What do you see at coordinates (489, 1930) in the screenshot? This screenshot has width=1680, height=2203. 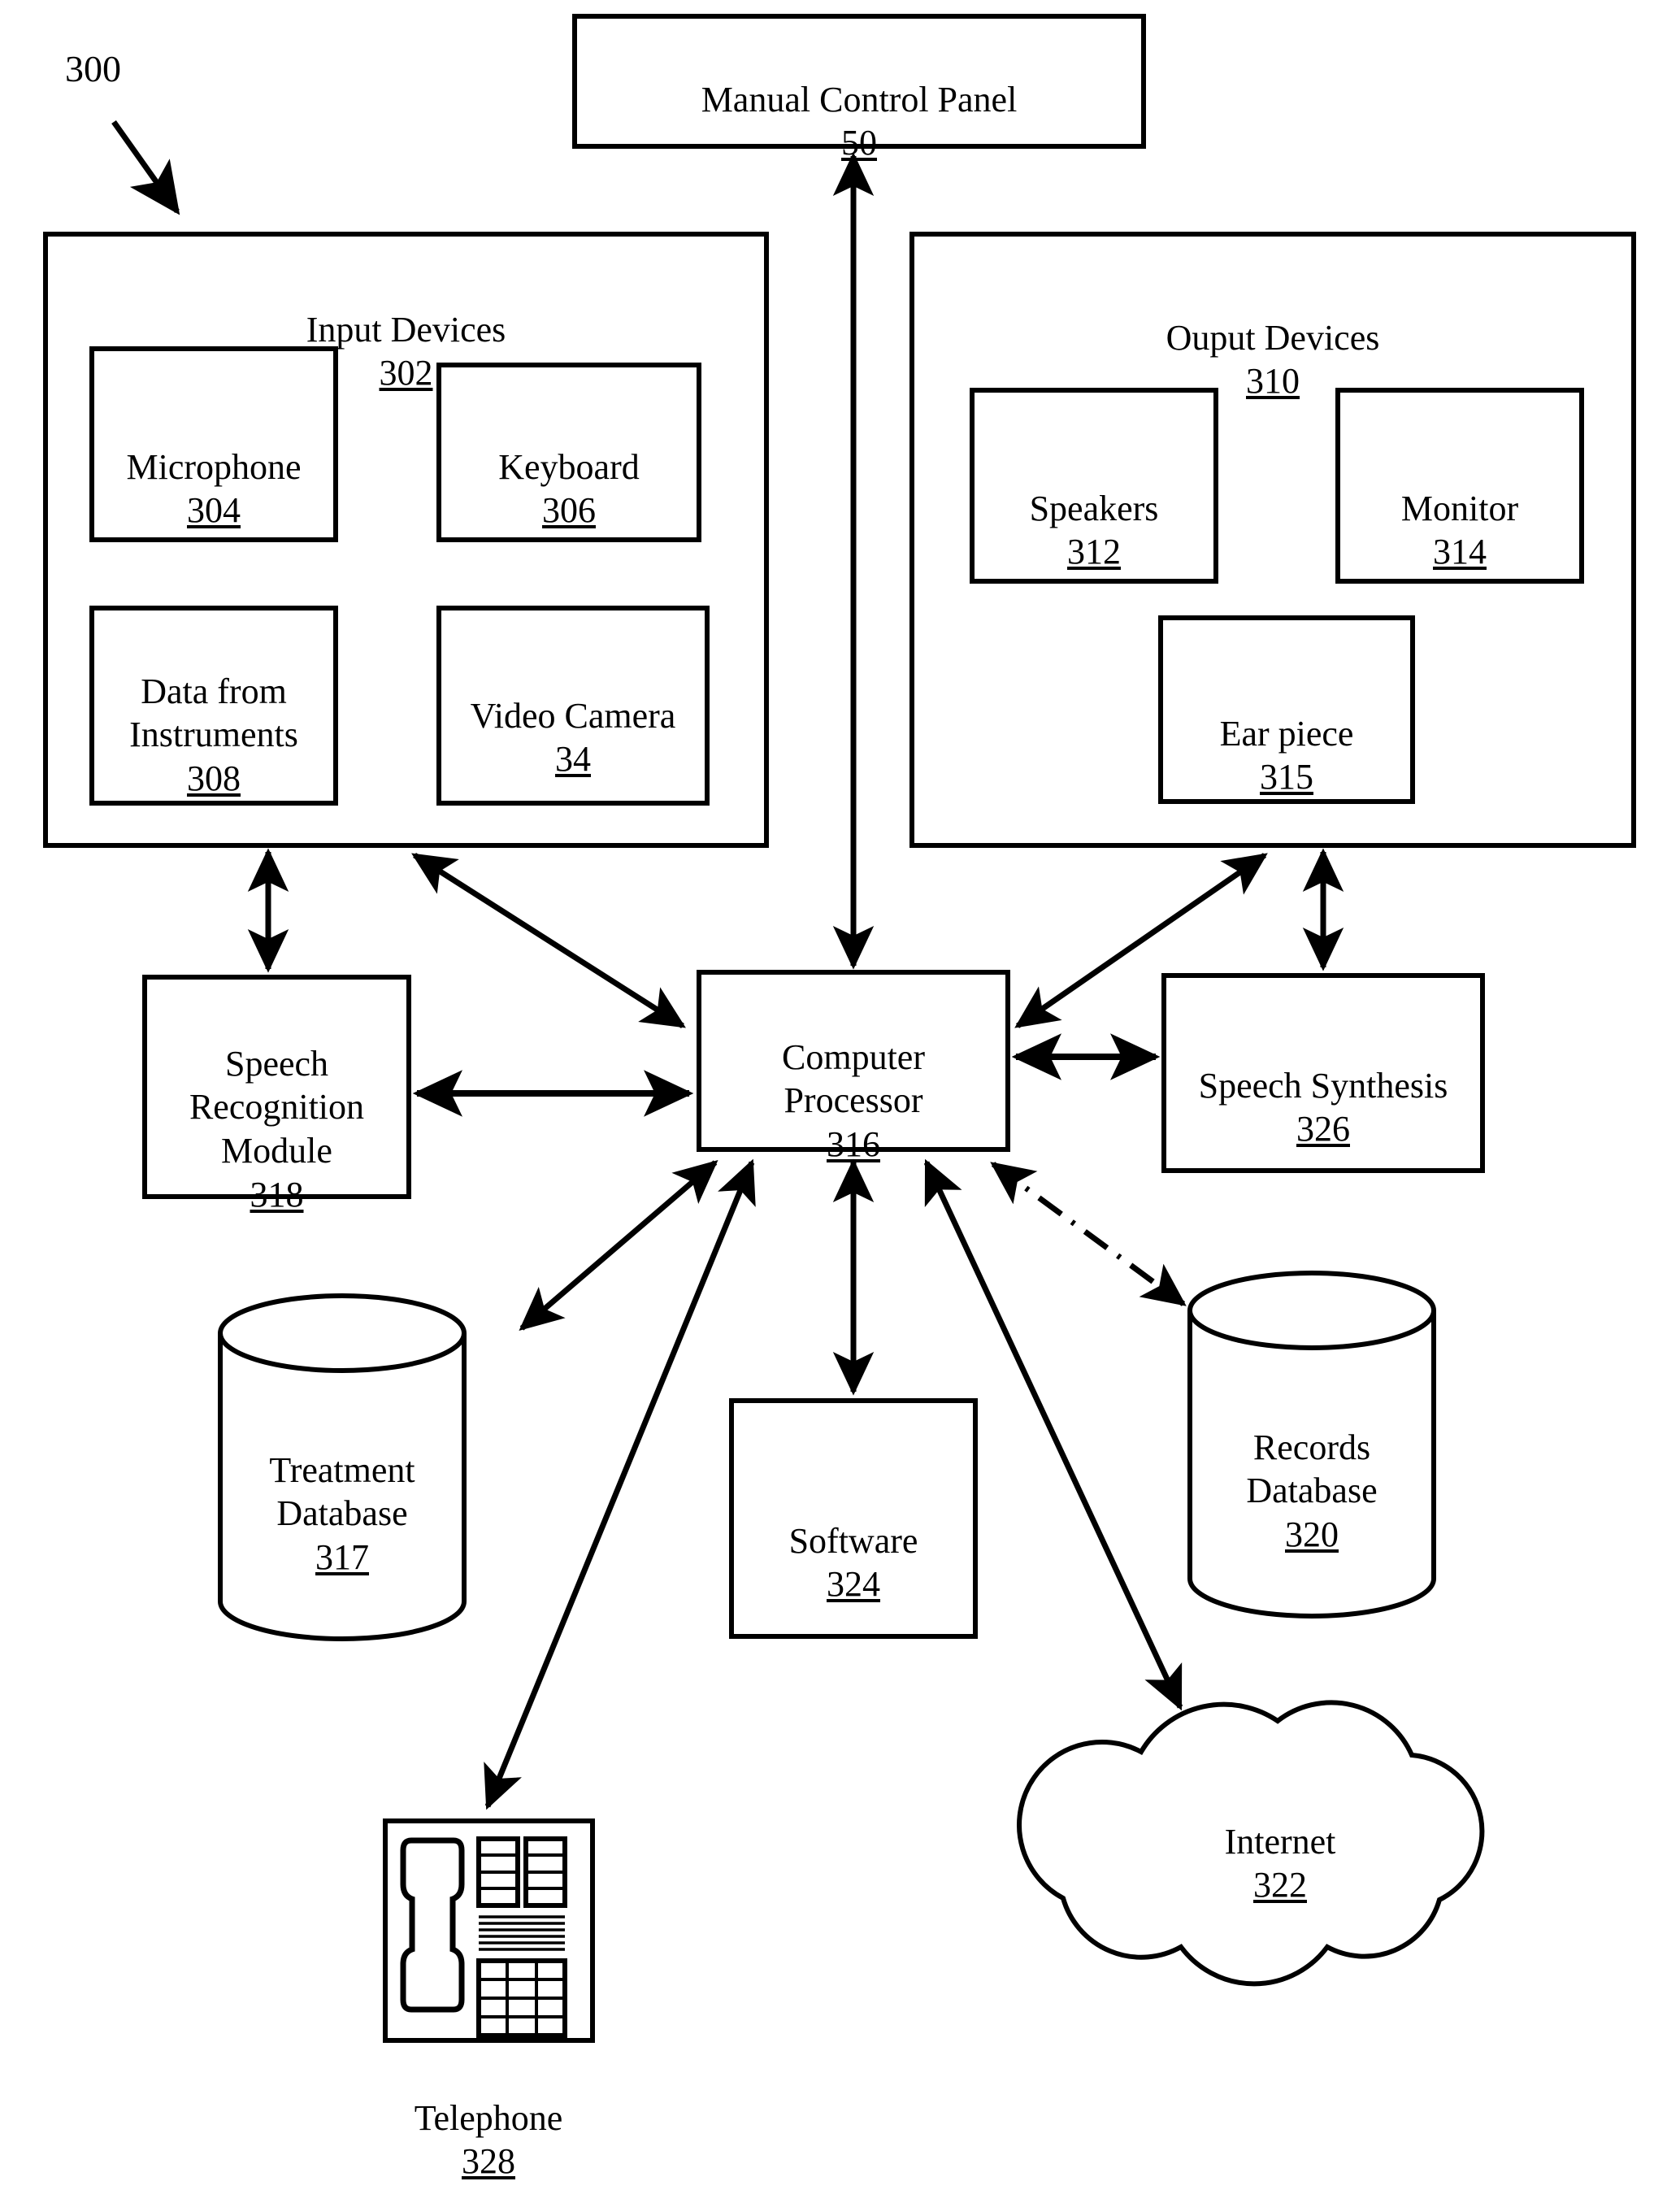 I see `telephone-node` at bounding box center [489, 1930].